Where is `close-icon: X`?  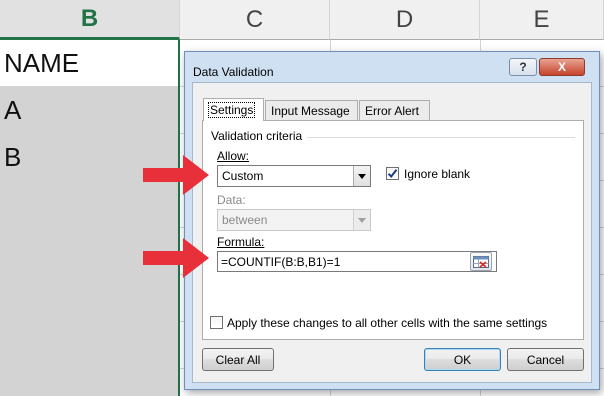
close-icon: X is located at coordinates (561, 67).